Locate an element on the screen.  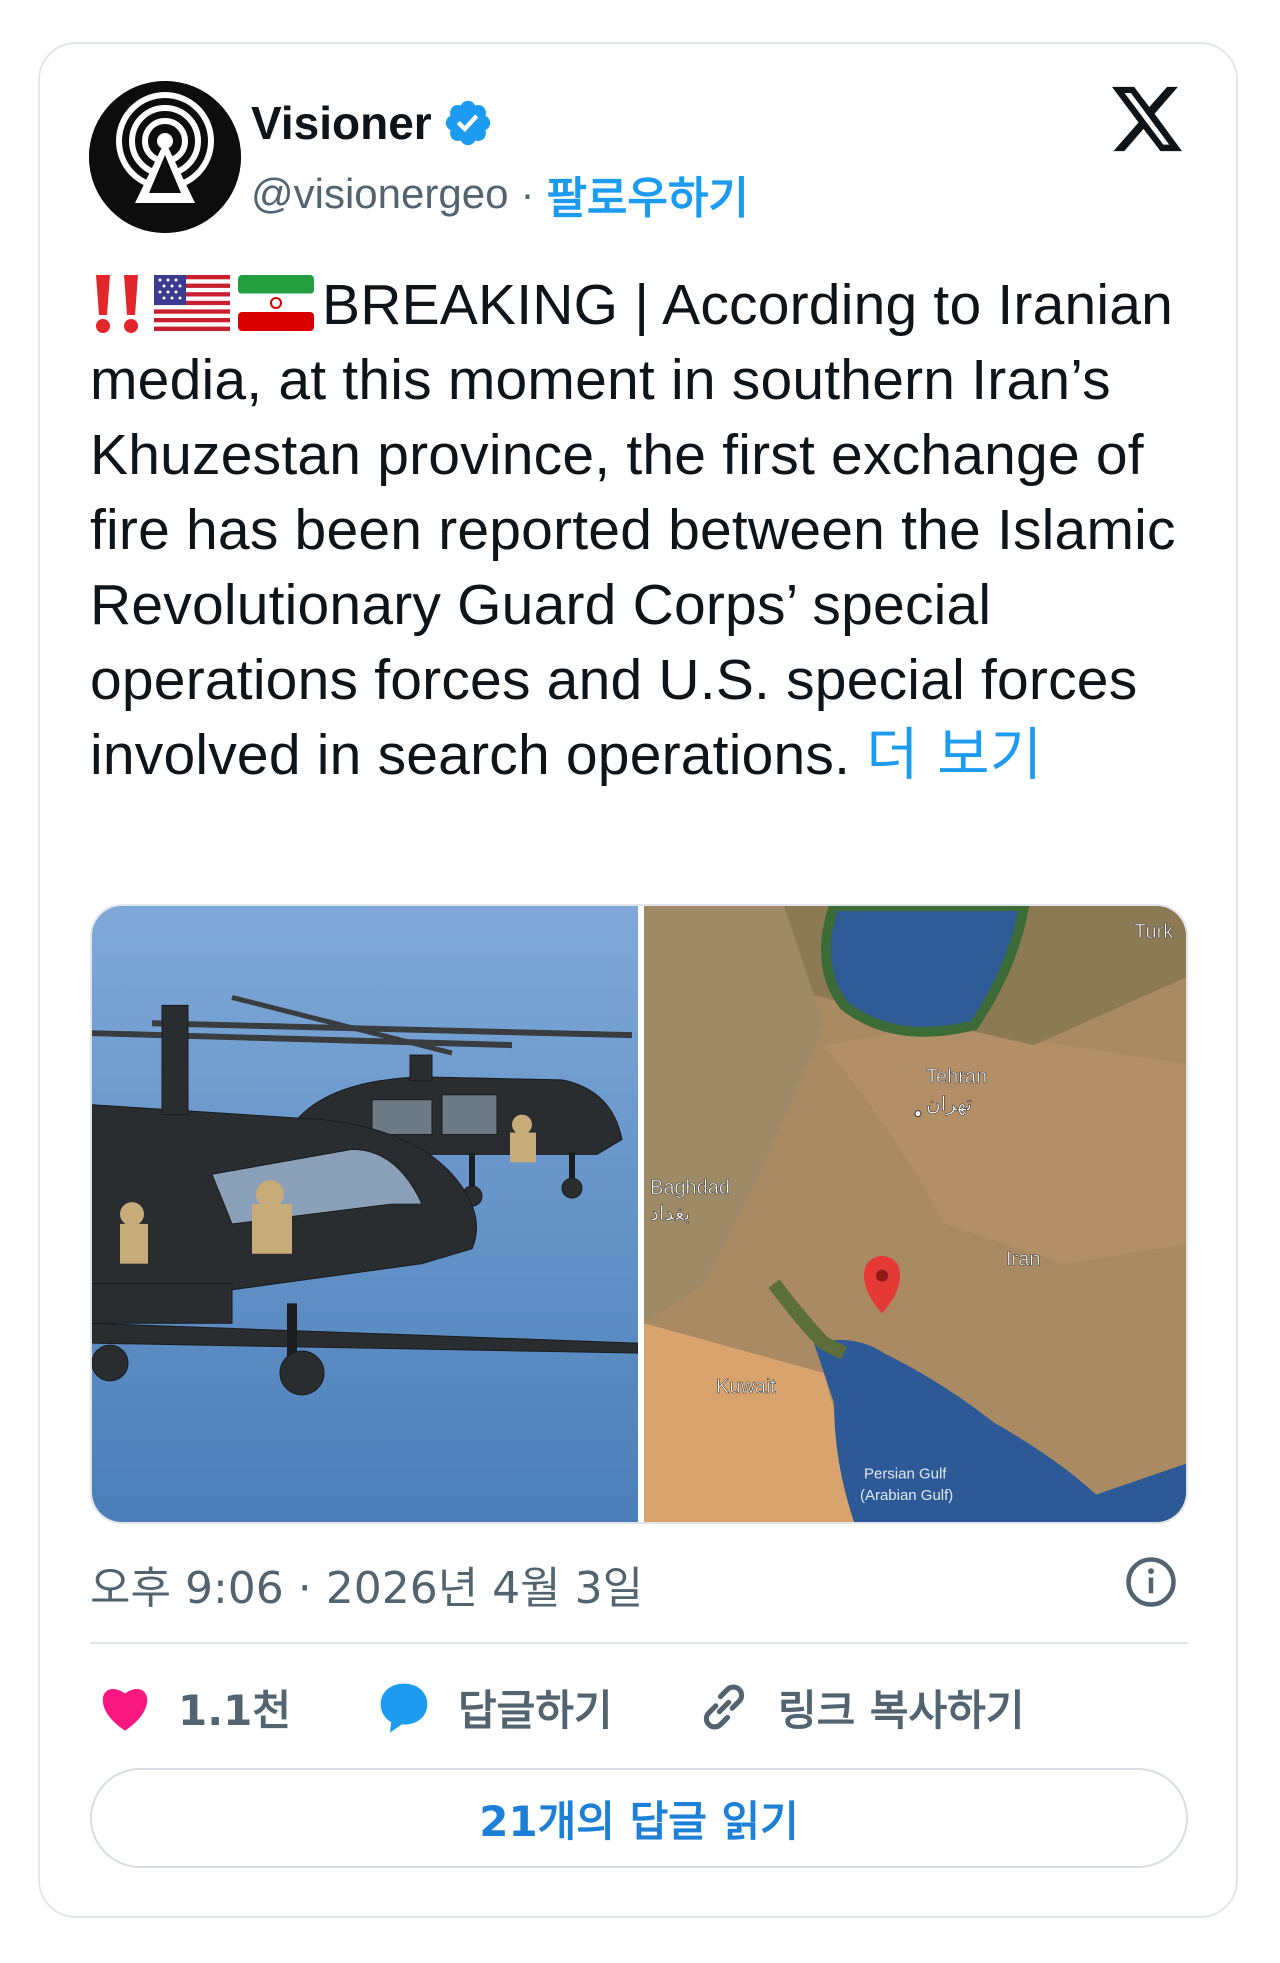
broadcast-icon is located at coordinates (165, 157).